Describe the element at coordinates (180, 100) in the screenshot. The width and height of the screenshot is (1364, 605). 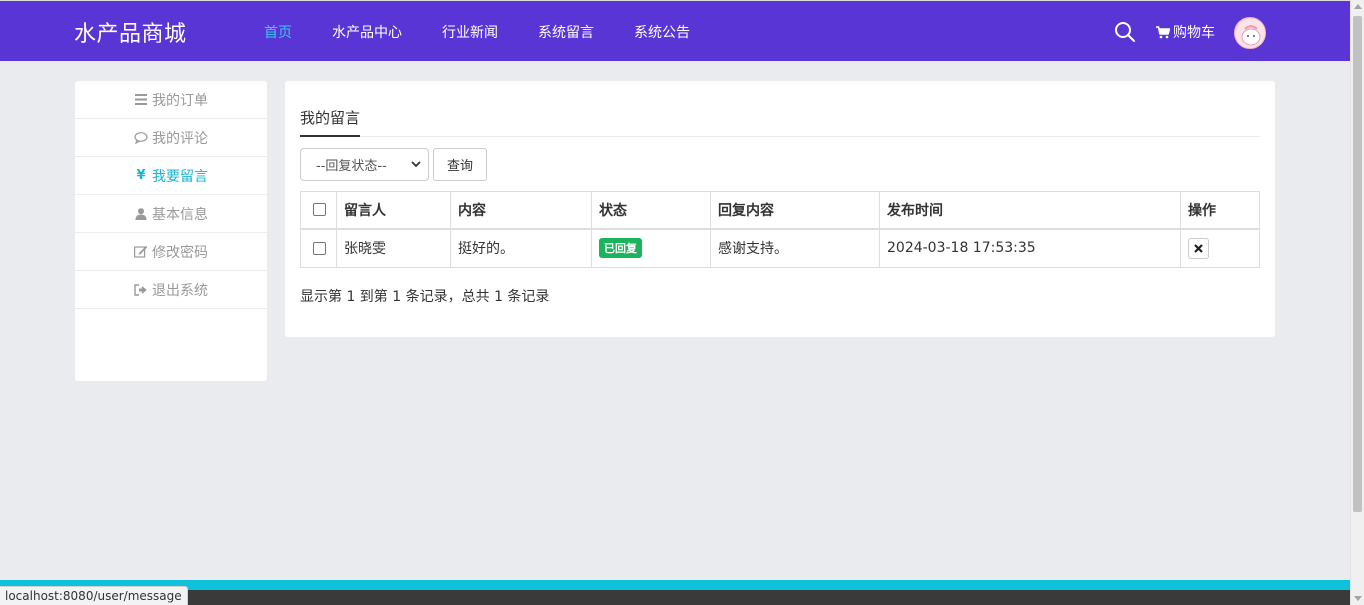
I see `sidebar-item-label: 我的订单` at that location.